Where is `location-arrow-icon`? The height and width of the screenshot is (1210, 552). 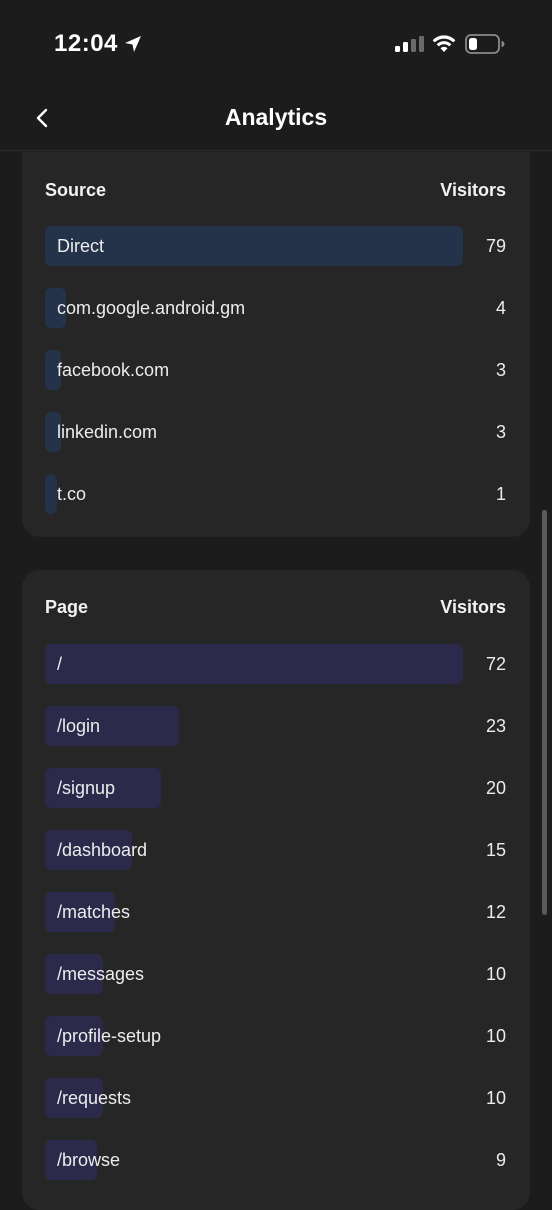 location-arrow-icon is located at coordinates (132, 44).